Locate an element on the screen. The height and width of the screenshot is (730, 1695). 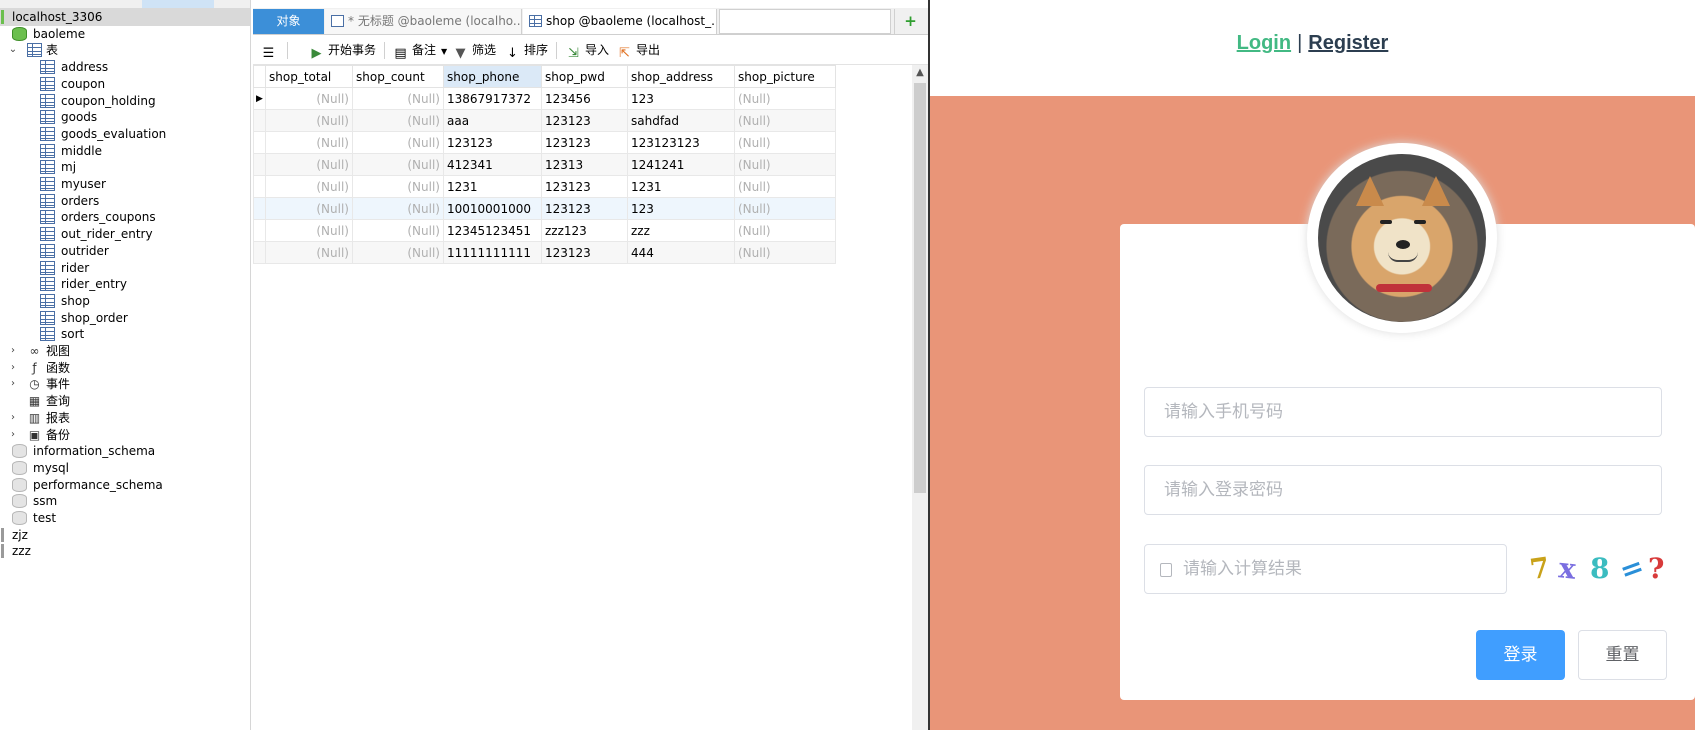
cell-shop_phone: 13867917372 is located at coordinates (492, 98).